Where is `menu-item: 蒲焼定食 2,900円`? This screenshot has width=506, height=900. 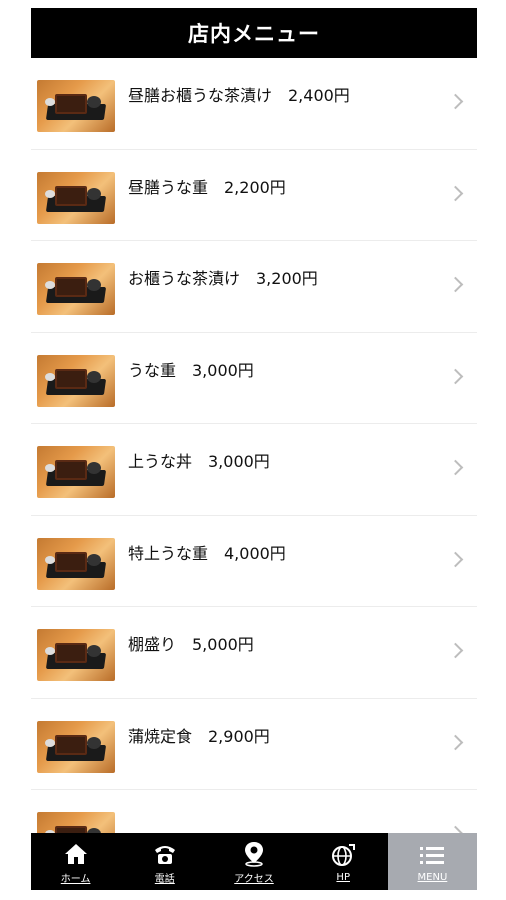 menu-item: 蒲焼定食 2,900円 is located at coordinates (254, 744).